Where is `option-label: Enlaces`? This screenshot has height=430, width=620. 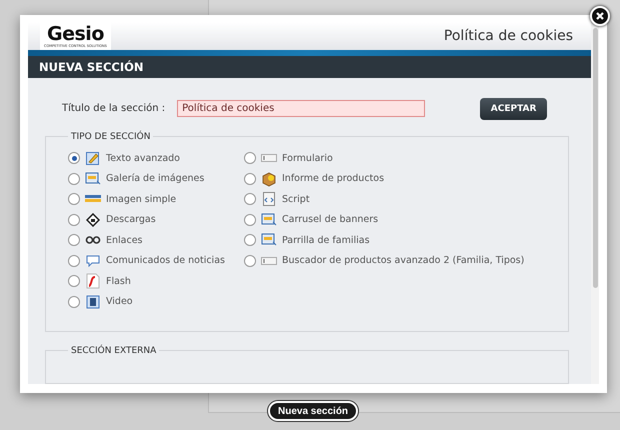
option-label: Enlaces is located at coordinates (124, 240).